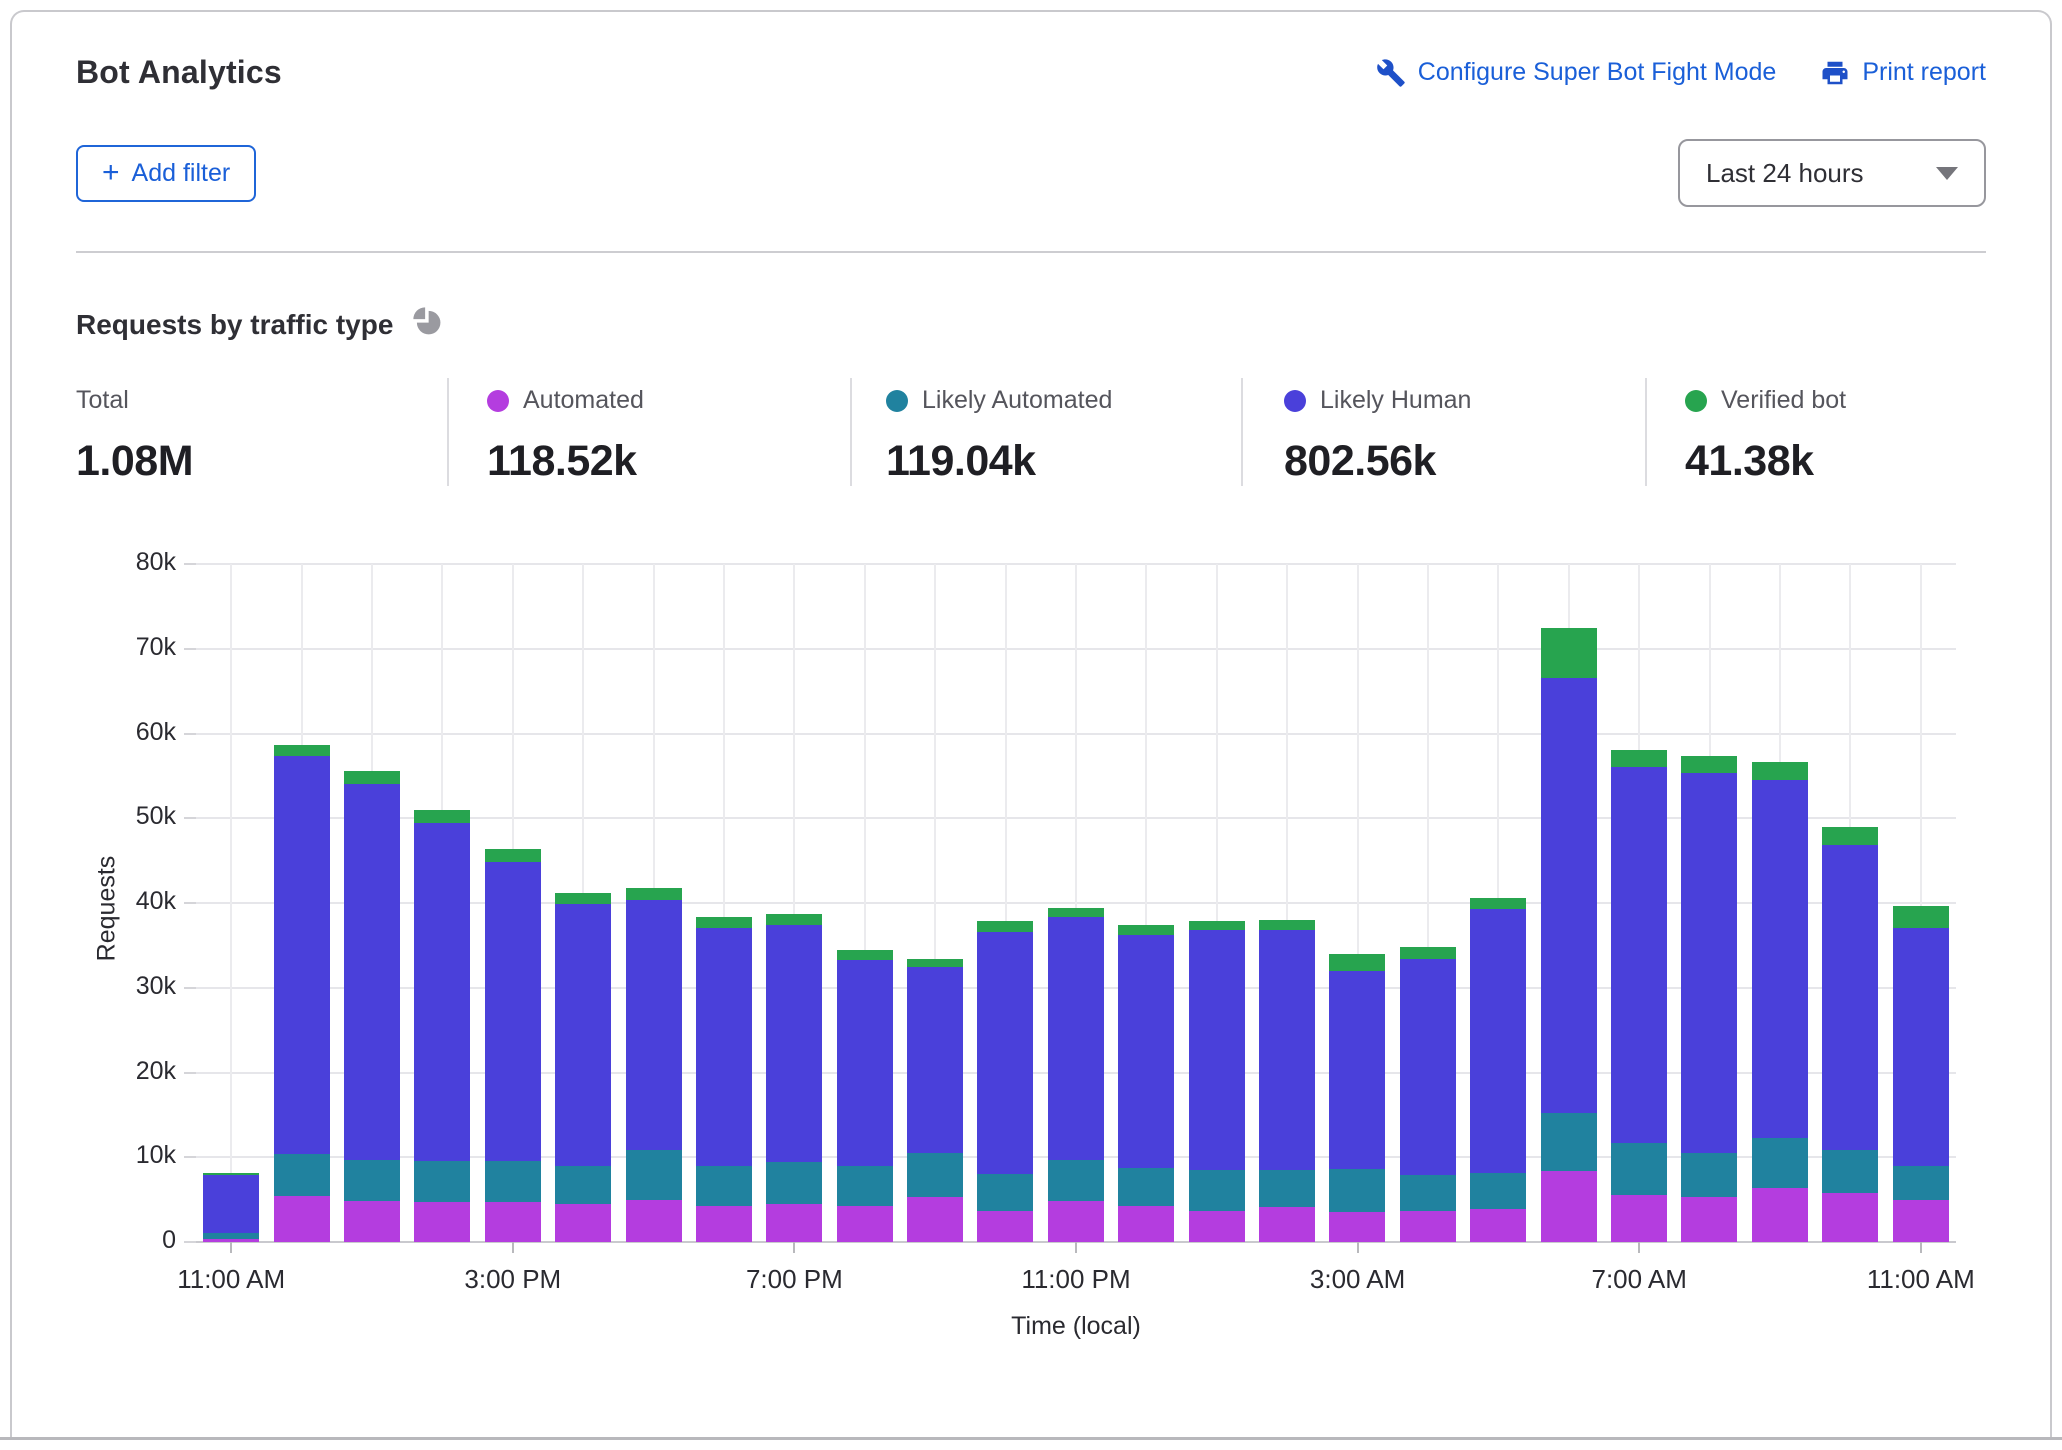 Image resolution: width=2062 pixels, height=1450 pixels. Describe the element at coordinates (794, 903) in the screenshot. I see `bar-7-00-pm` at that location.